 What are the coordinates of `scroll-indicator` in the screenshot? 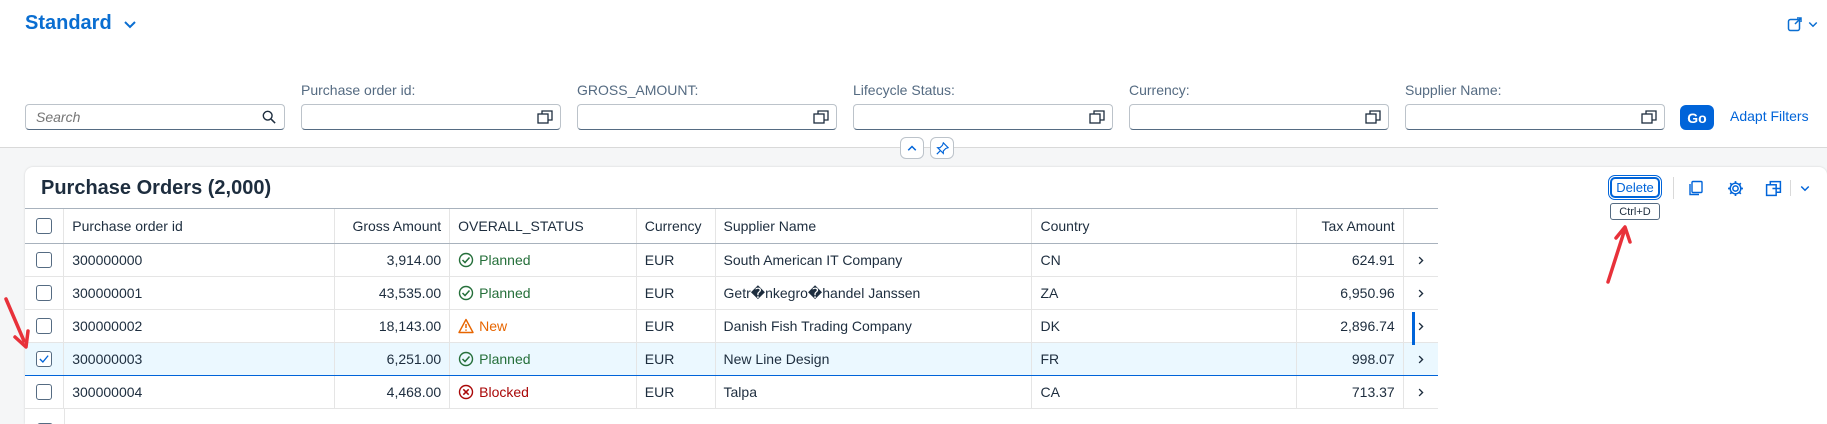 It's located at (1413, 328).